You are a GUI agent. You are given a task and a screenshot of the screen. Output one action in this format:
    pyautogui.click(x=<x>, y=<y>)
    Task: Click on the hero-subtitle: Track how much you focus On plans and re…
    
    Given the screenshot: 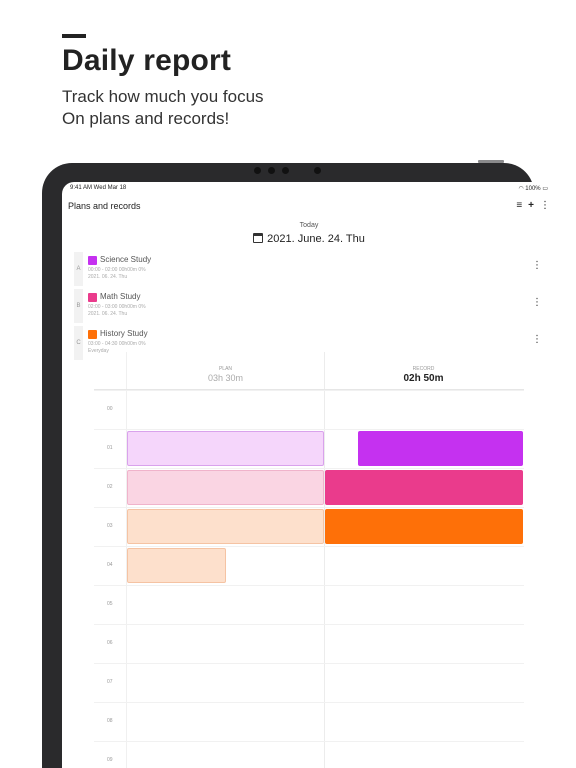 What is the action you would take?
    pyautogui.click(x=163, y=108)
    